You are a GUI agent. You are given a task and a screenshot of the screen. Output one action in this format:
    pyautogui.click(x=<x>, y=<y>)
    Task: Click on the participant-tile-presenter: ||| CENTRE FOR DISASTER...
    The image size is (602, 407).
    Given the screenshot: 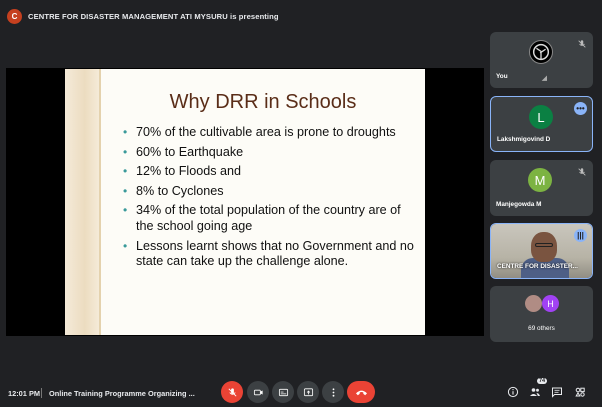 What is the action you would take?
    pyautogui.click(x=541, y=251)
    